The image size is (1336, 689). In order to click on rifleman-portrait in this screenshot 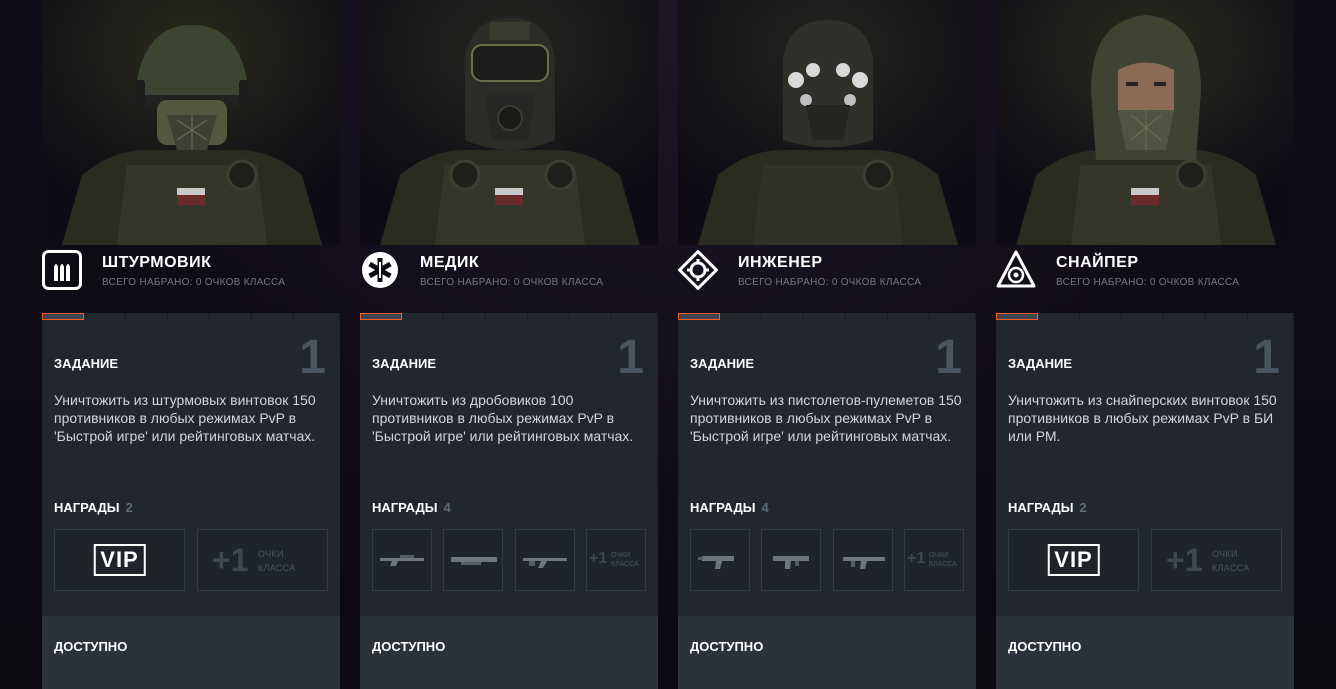, I will do `click(191, 122)`.